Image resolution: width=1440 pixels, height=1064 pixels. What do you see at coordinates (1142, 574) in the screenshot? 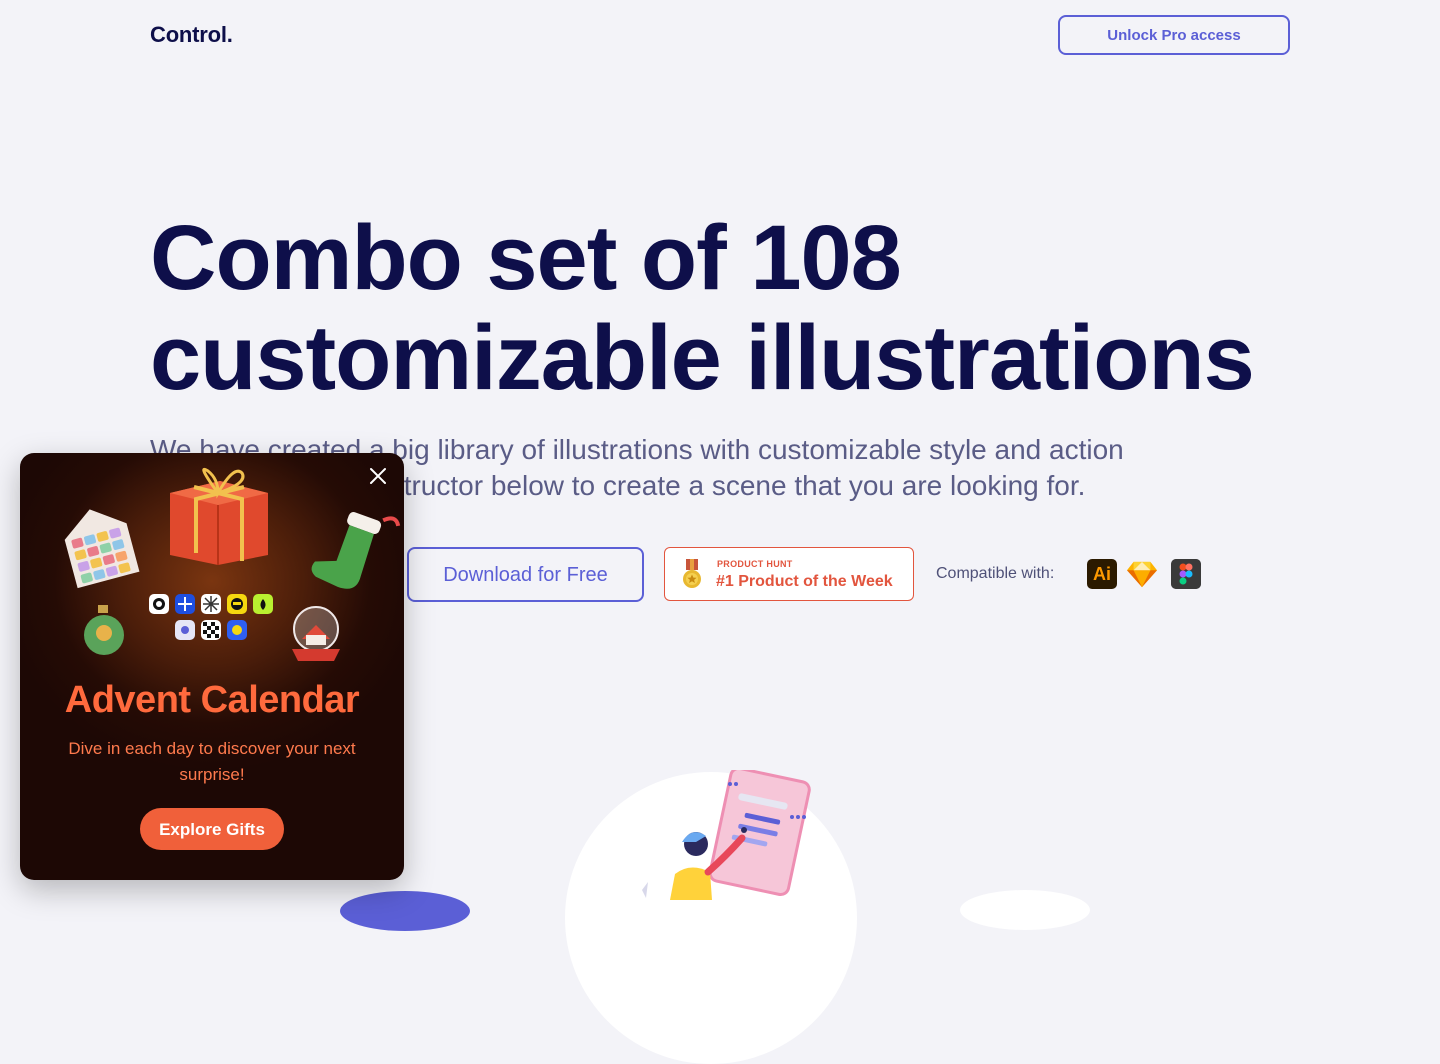
I see `sketch-icon` at bounding box center [1142, 574].